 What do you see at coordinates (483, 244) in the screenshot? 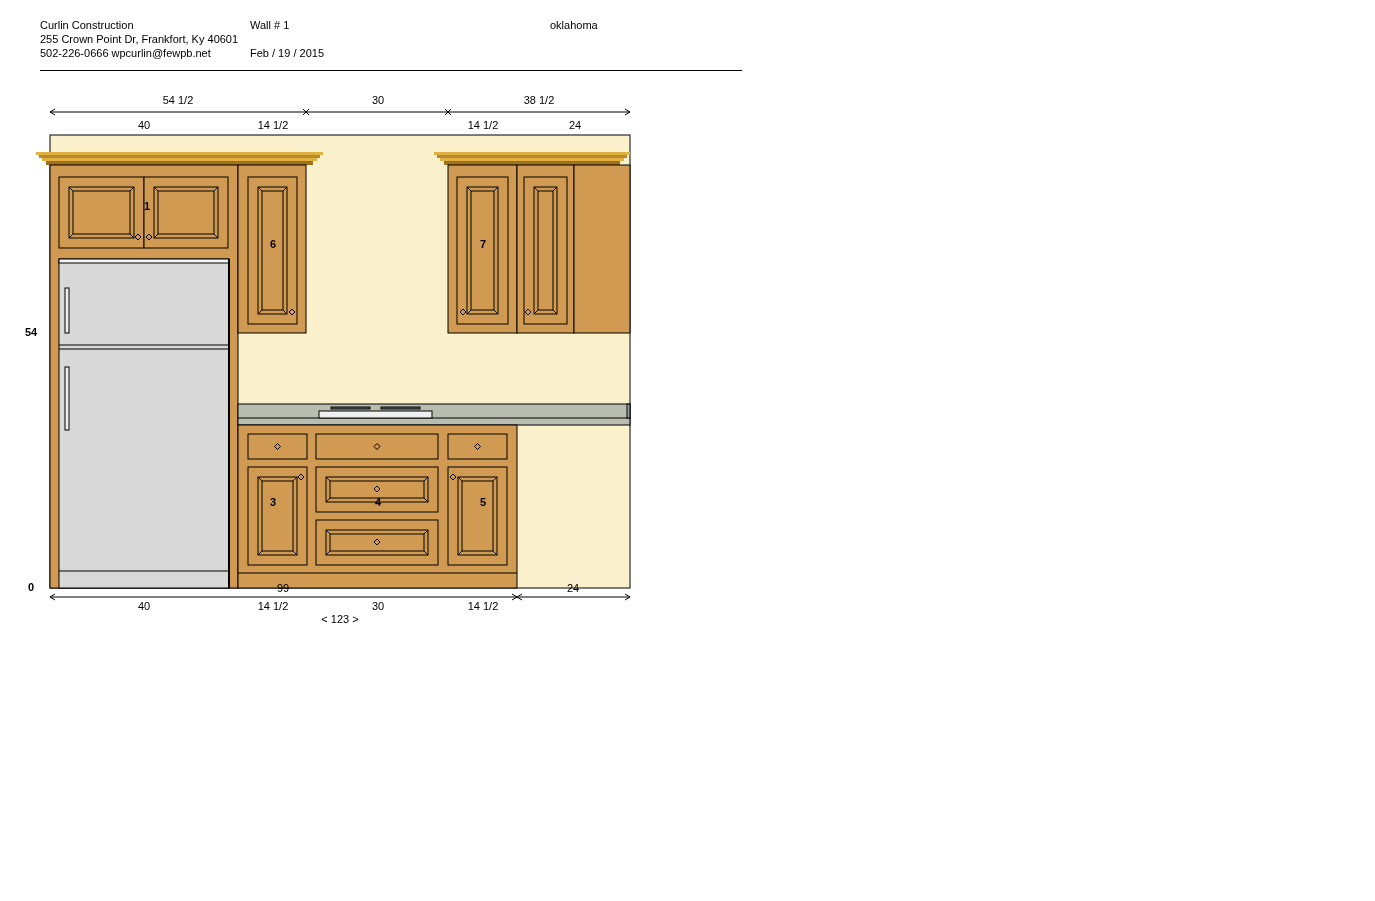
I see `cabinet-number: 7` at bounding box center [483, 244].